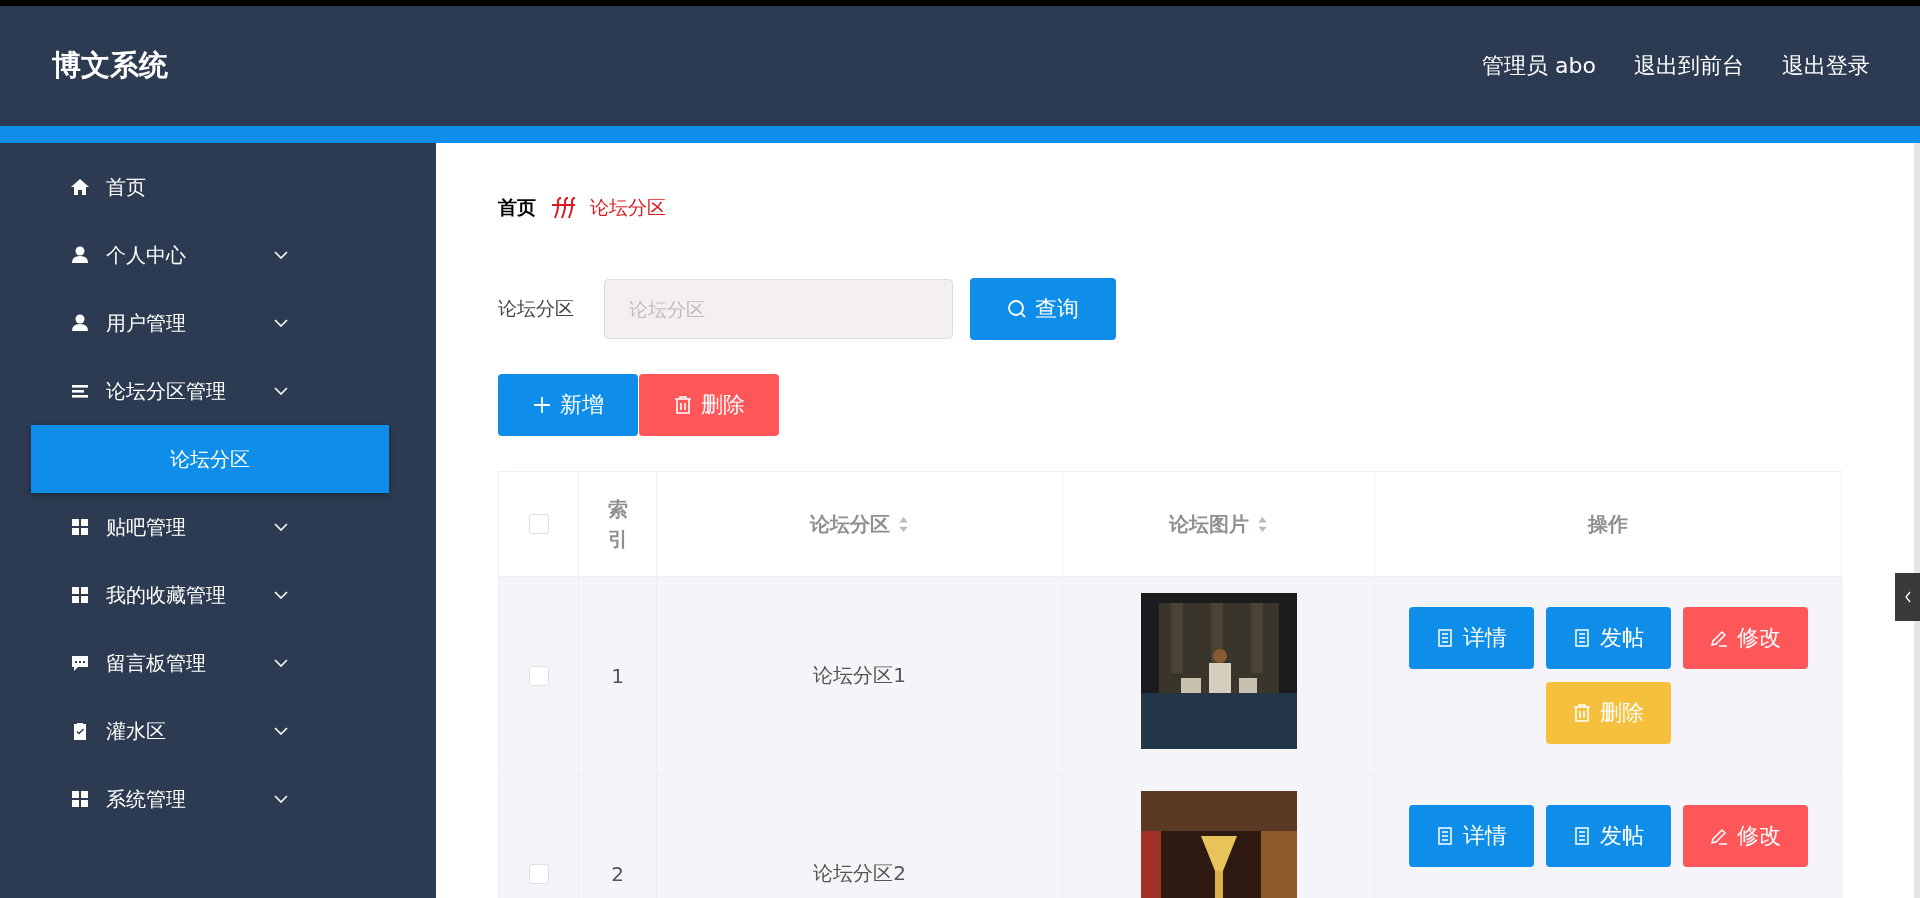 This screenshot has width=1920, height=898. Describe the element at coordinates (218, 391) in the screenshot. I see `sidebar-item: 论坛分区管理` at that location.